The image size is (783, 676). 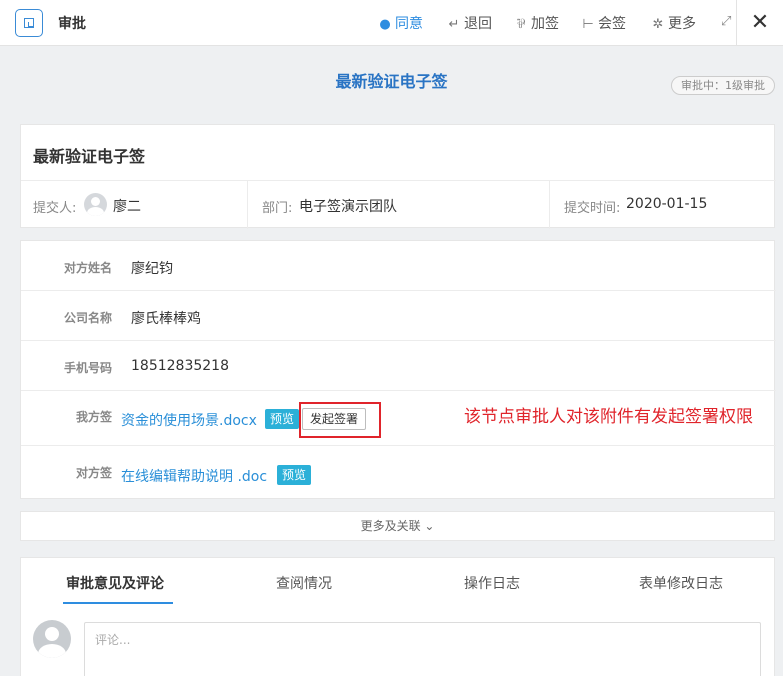 I want to click on field-row-their-sign: 对方签 在线编辑帮助说明 .doc 预览, so click(x=398, y=473).